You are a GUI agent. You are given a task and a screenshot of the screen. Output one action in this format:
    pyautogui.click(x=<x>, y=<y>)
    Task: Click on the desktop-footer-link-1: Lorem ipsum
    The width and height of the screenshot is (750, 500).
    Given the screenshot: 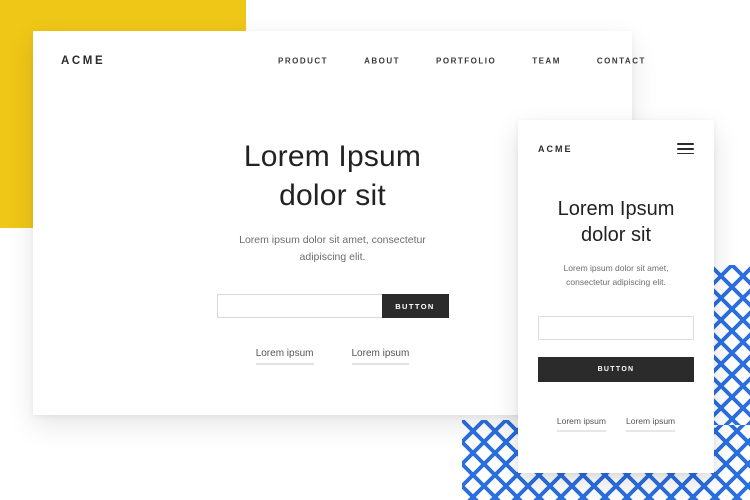 What is the action you would take?
    pyautogui.click(x=284, y=356)
    